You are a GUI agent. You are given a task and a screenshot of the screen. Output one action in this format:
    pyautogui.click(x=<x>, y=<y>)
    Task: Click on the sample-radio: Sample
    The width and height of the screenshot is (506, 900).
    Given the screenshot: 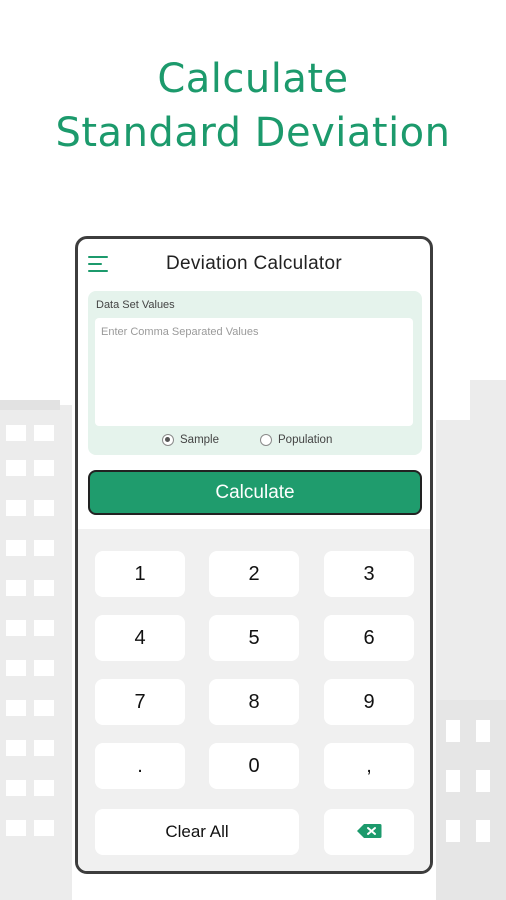 What is the action you would take?
    pyautogui.click(x=190, y=440)
    